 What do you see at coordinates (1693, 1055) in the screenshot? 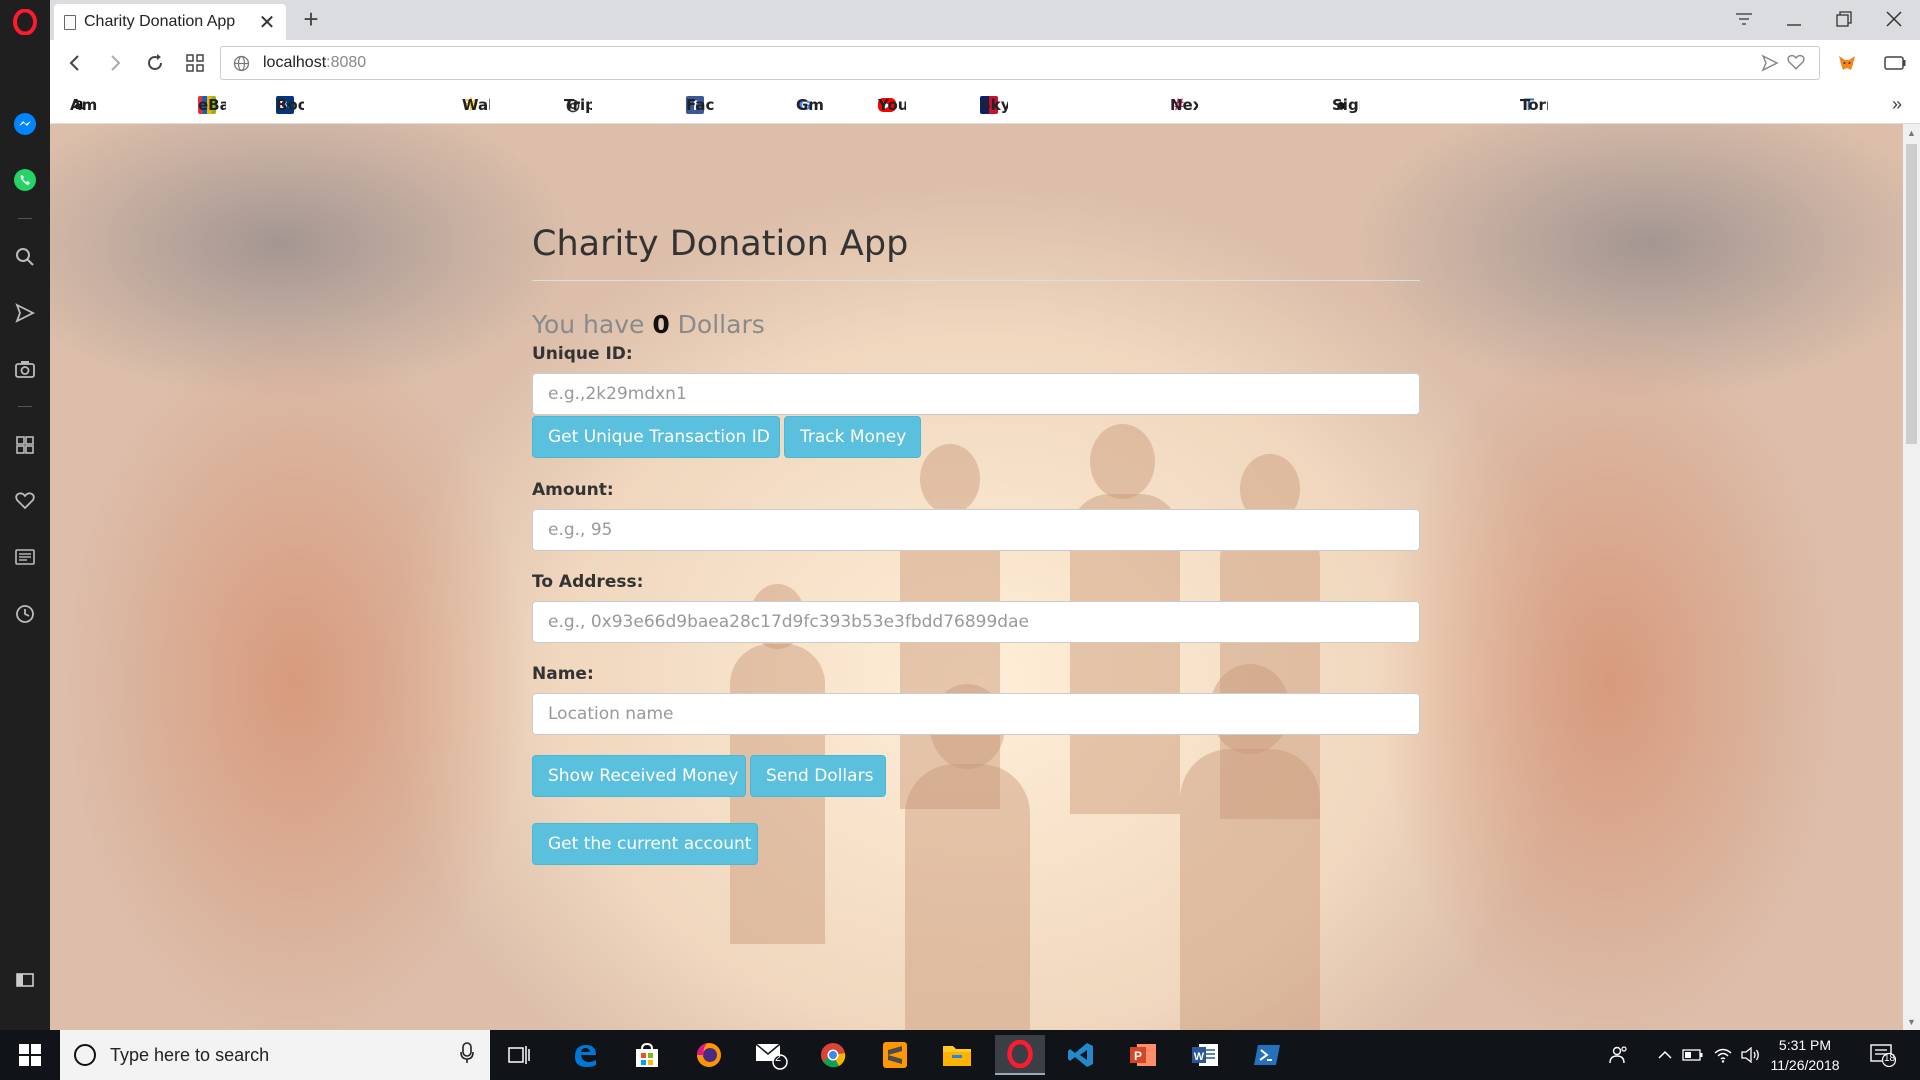
I see `battery-icon` at bounding box center [1693, 1055].